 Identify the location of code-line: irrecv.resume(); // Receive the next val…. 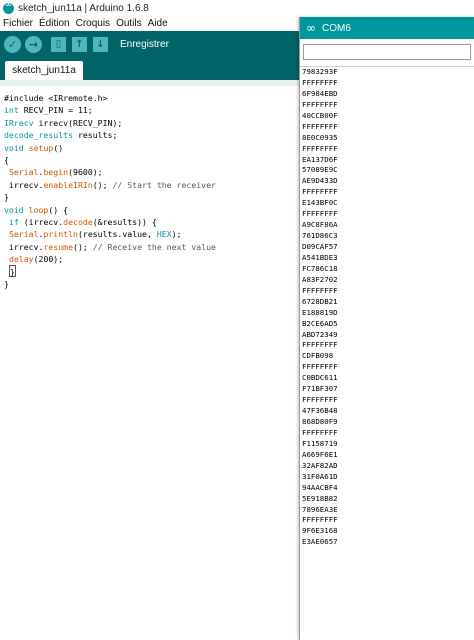
(151, 247).